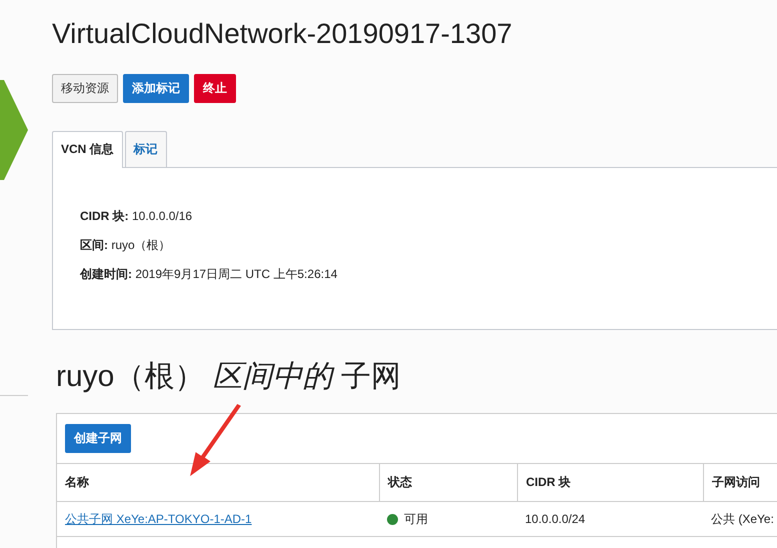  Describe the element at coordinates (610, 482) in the screenshot. I see `column-header: CIDR 块` at that location.